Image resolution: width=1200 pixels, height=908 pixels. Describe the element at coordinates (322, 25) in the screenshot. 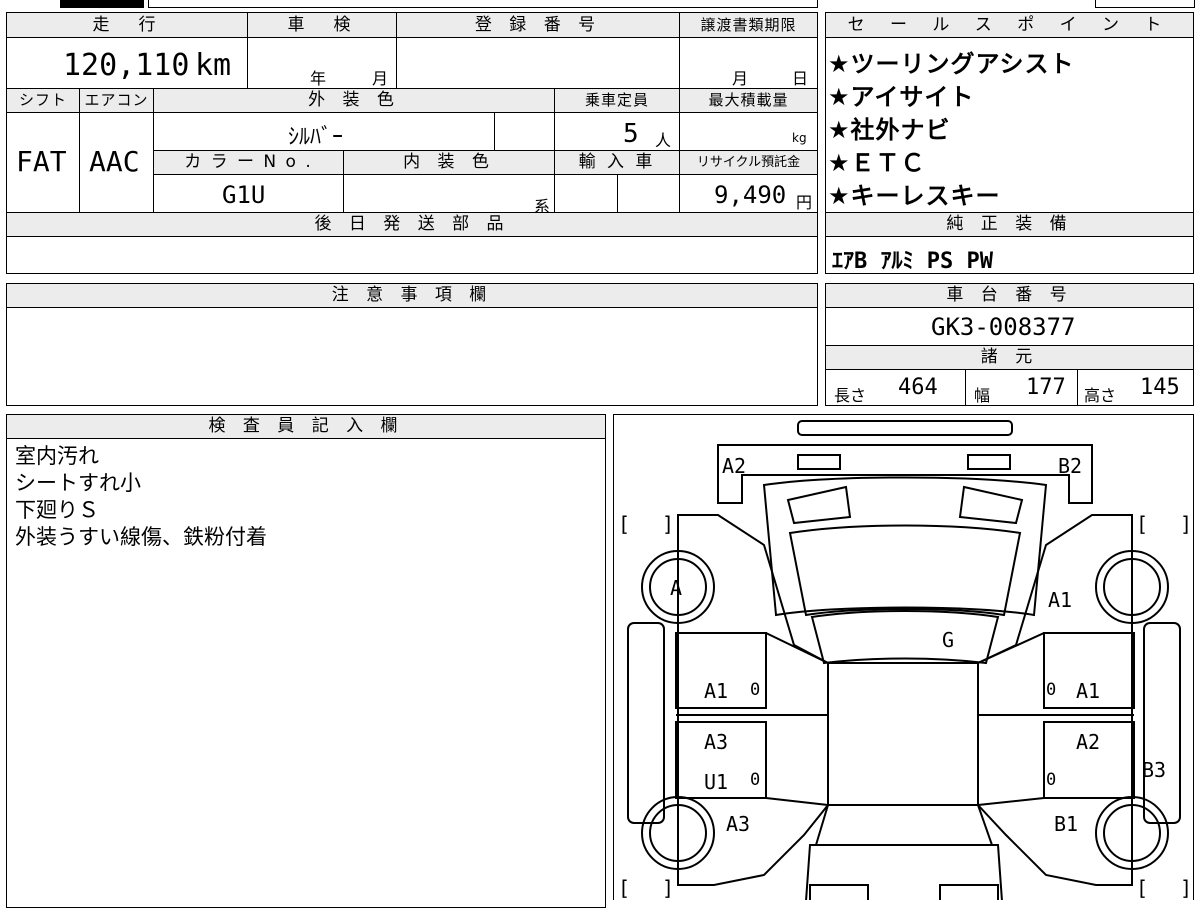

I see `inspection-header: 車 検` at that location.